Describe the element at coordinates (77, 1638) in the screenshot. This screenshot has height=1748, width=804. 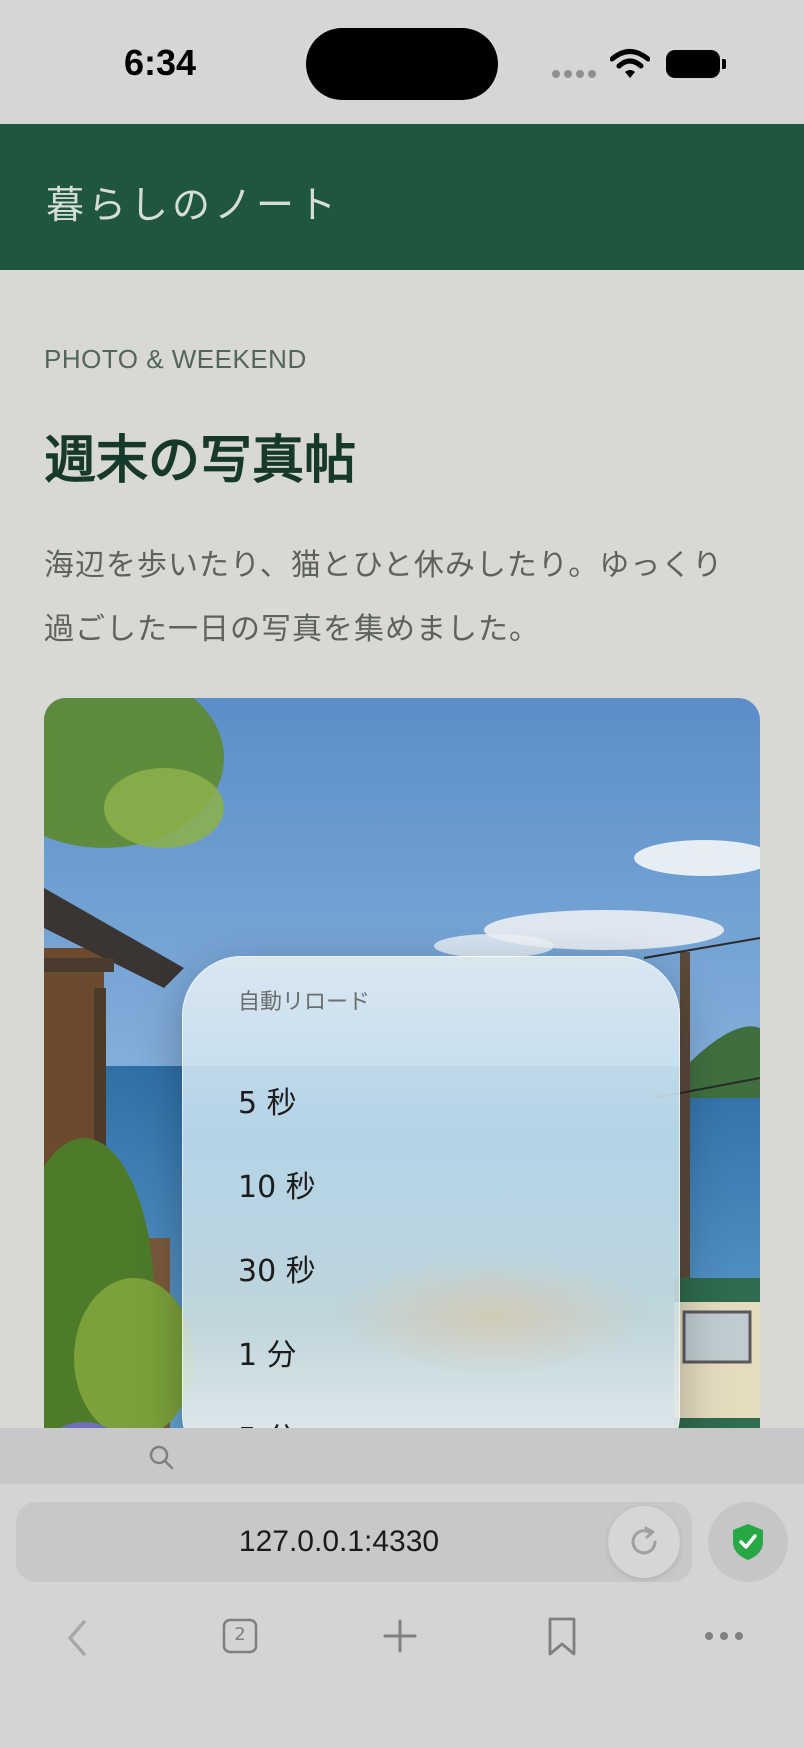
I see `chevron-left-icon` at that location.